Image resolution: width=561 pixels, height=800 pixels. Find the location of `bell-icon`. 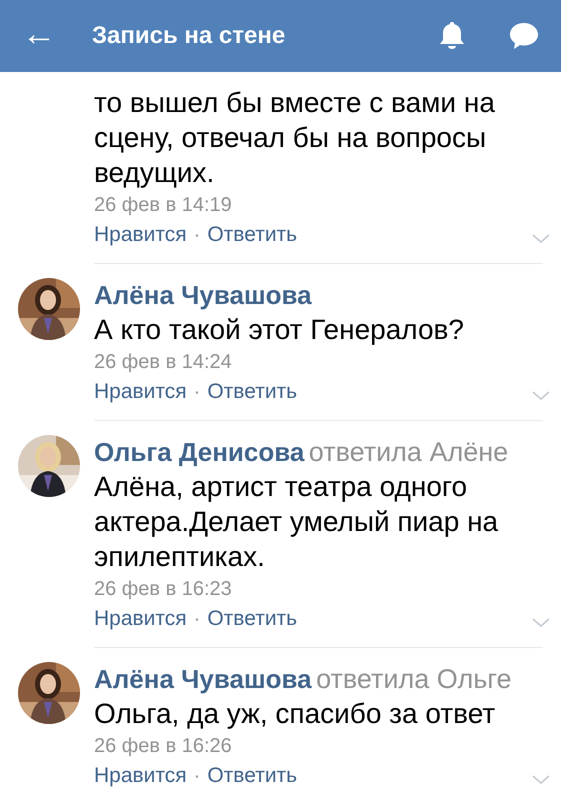

bell-icon is located at coordinates (452, 36).